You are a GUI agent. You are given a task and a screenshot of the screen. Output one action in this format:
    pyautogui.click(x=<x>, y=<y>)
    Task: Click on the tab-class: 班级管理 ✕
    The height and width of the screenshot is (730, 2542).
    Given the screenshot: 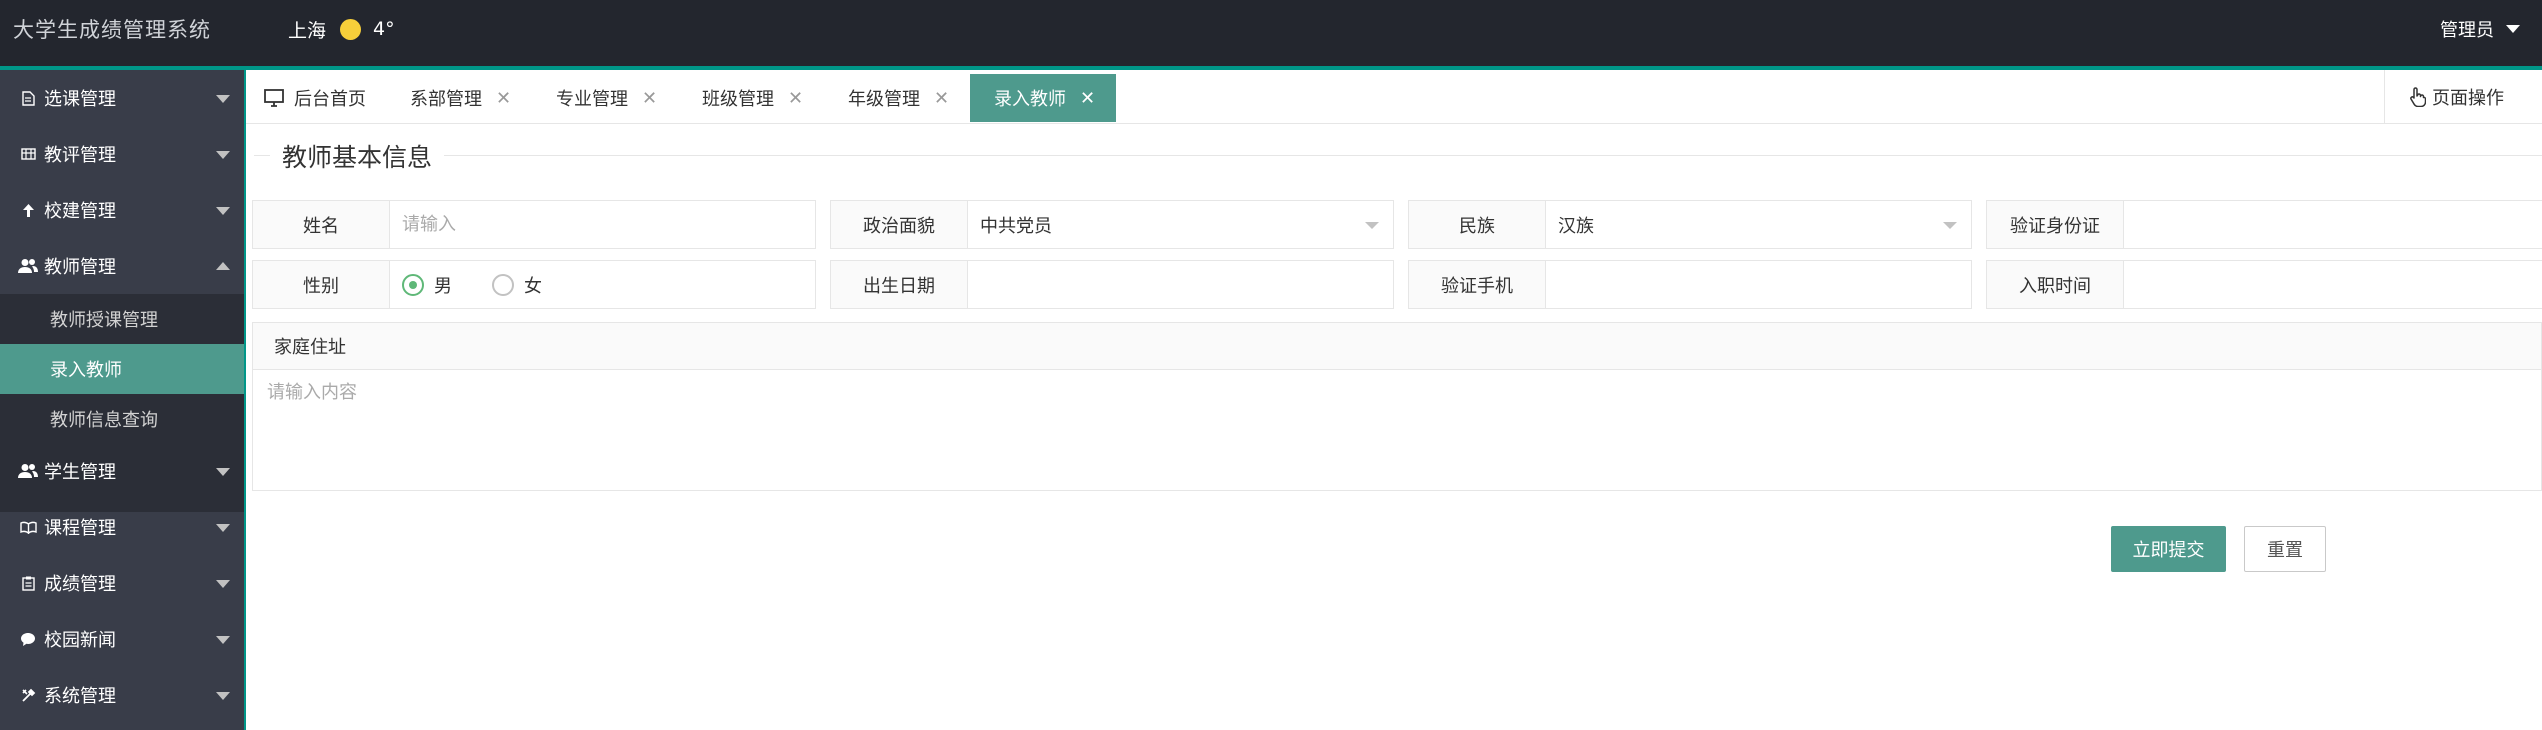 What is the action you would take?
    pyautogui.click(x=762, y=98)
    